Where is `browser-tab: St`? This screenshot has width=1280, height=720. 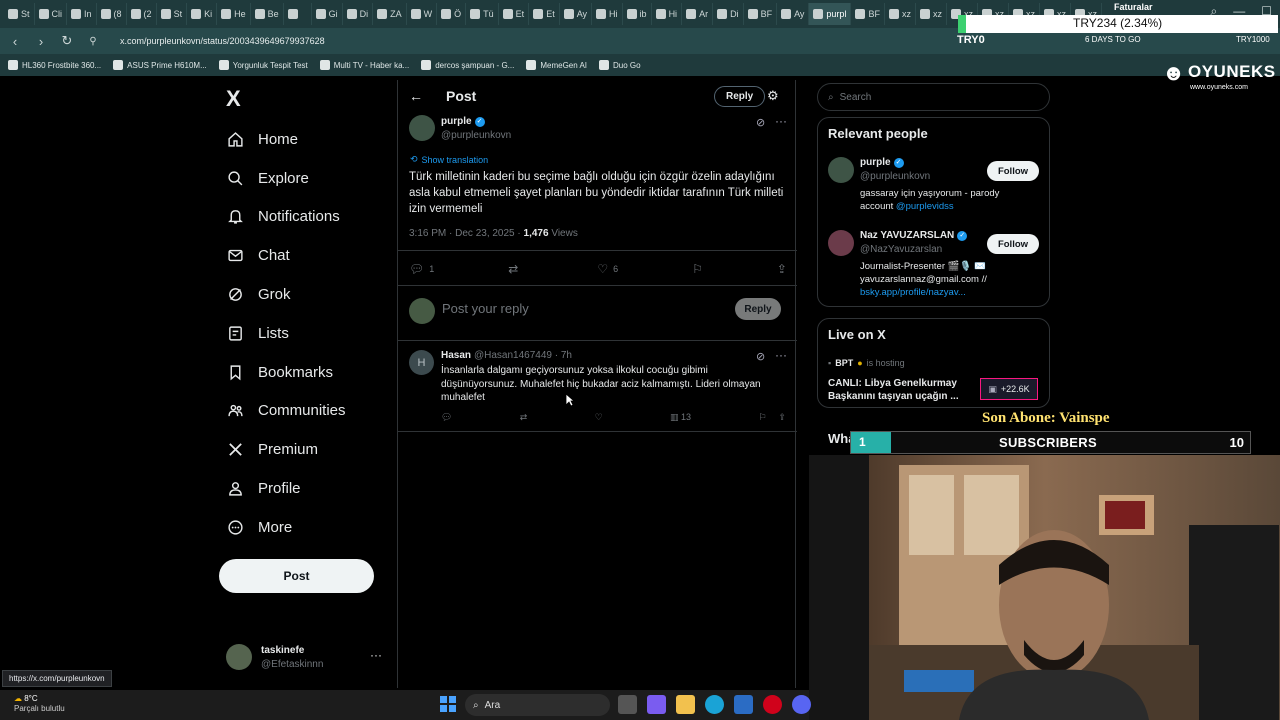
browser-tab: St is located at coordinates (172, 14).